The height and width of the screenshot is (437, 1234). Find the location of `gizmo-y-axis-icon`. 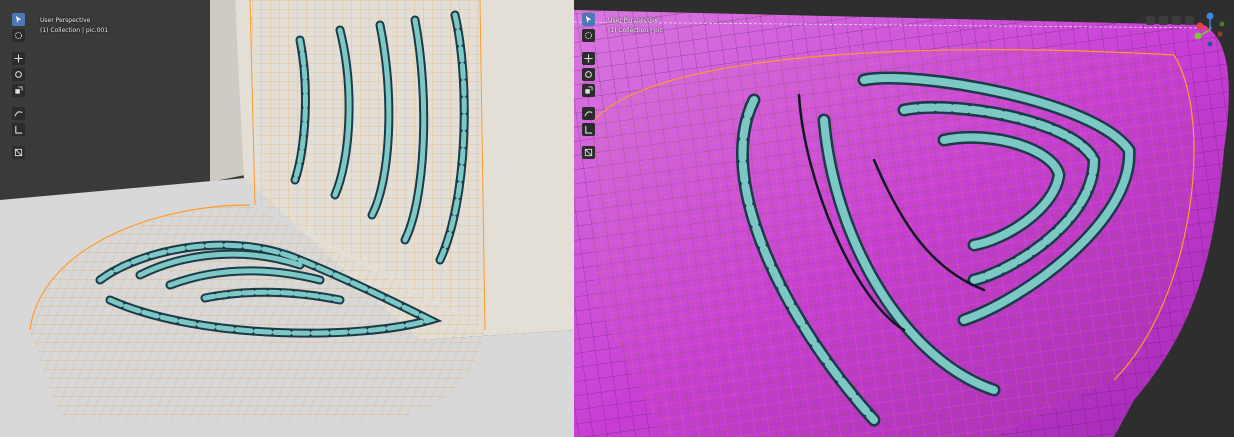

gizmo-y-axis-icon is located at coordinates (1198, 36).